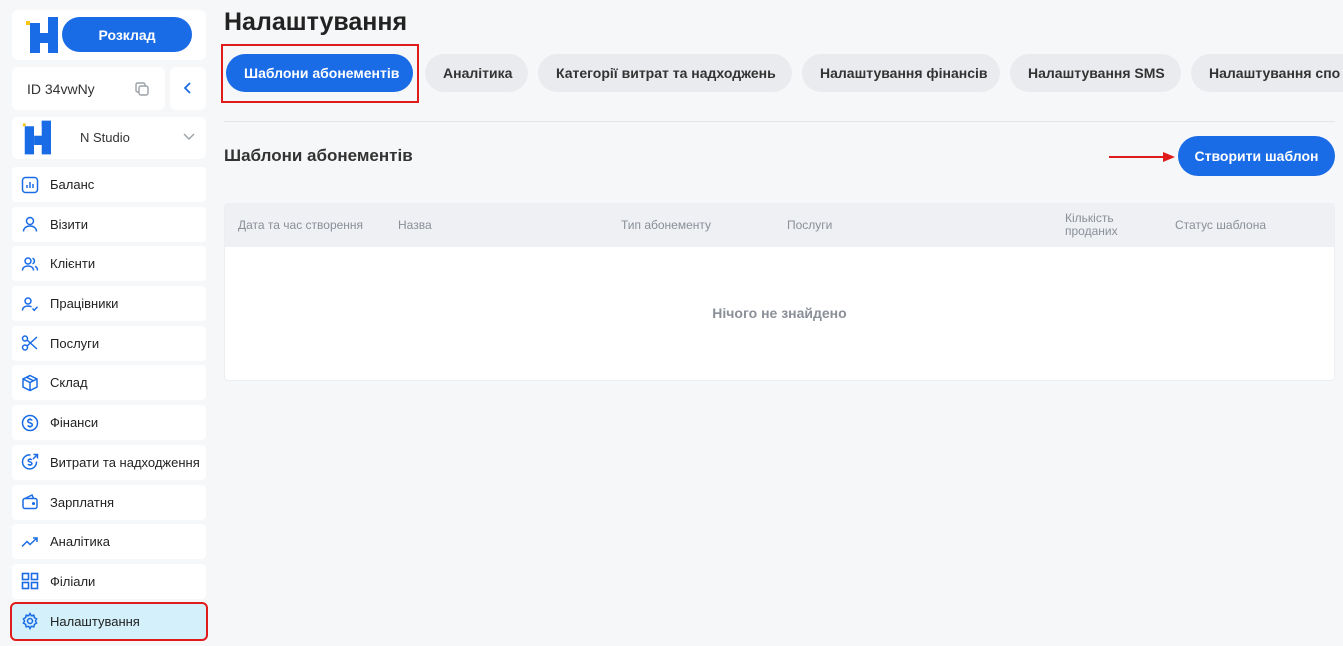 This screenshot has width=1343, height=646. I want to click on column-header-services: Послуги, so click(809, 225).